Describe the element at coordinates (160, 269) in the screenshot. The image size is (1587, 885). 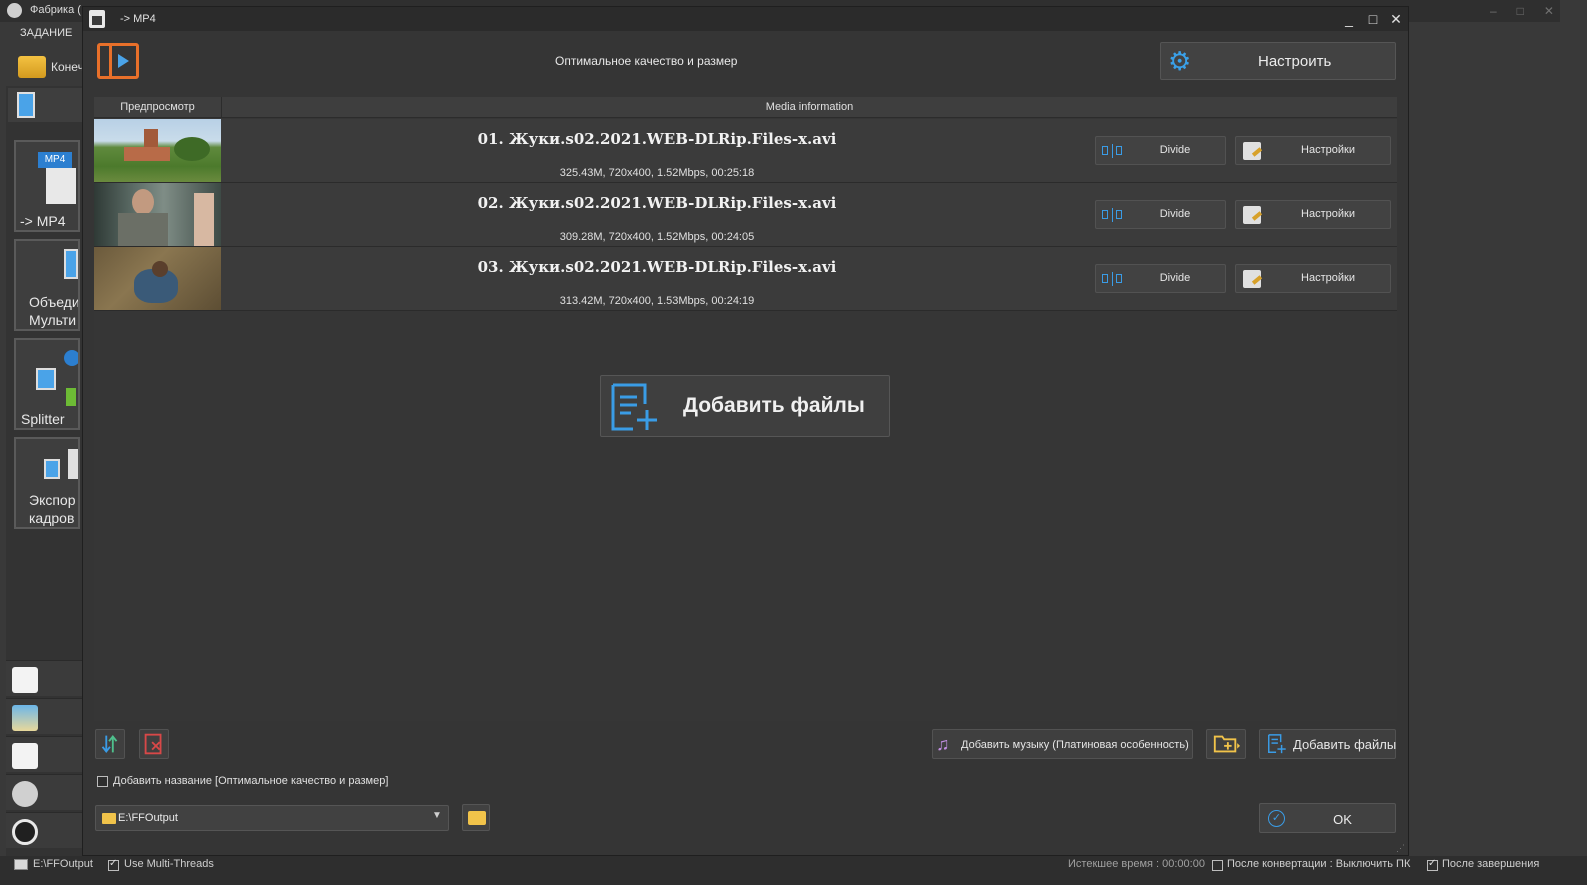
I see `person-hair-shape` at that location.